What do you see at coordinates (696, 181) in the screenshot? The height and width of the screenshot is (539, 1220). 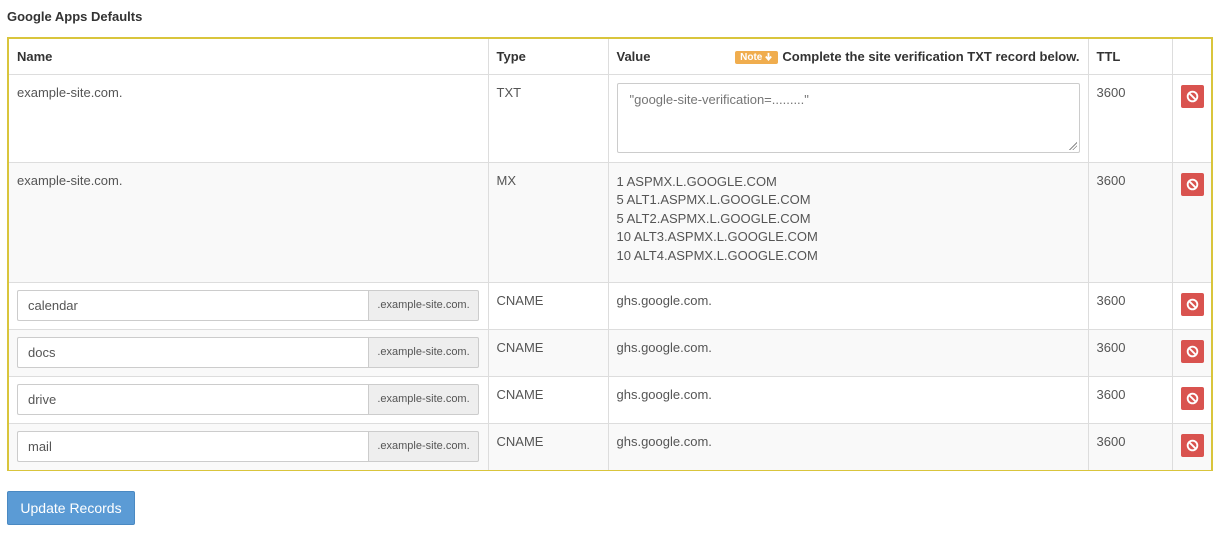 I see `mx-value: 1 ASPMX.L.GOOGLE.COM` at bounding box center [696, 181].